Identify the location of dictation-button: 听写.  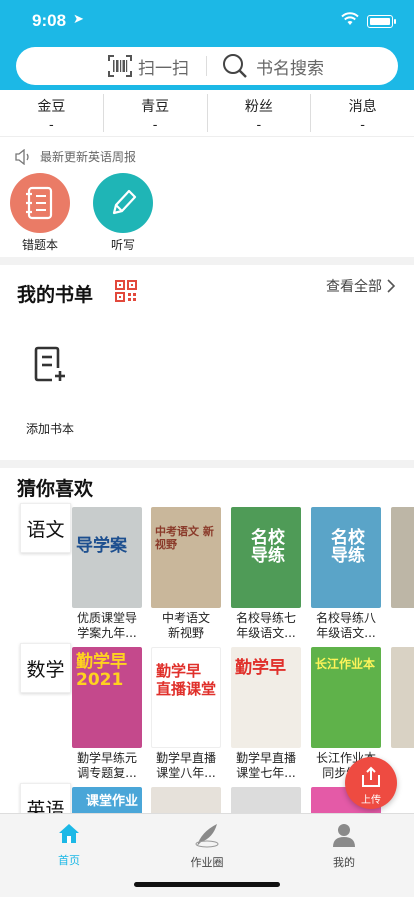
(123, 213).